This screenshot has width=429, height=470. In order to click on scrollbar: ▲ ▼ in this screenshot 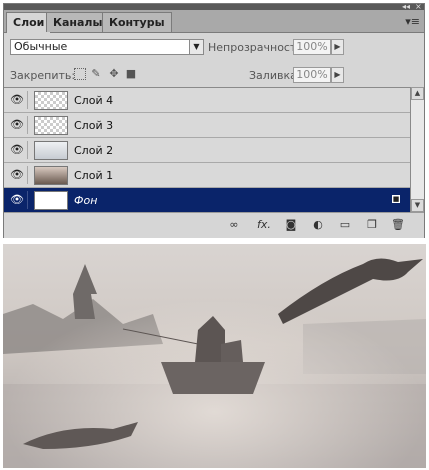, I will do `click(417, 149)`.